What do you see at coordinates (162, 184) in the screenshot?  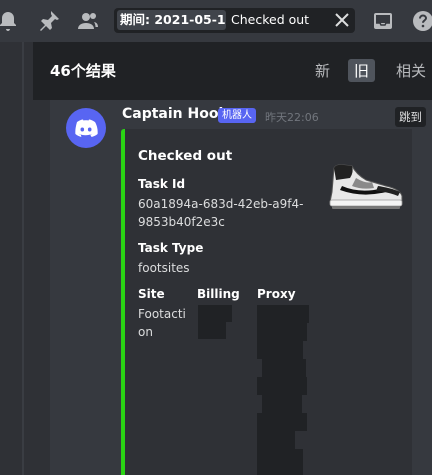 I see `task-id-label: Task Id` at bounding box center [162, 184].